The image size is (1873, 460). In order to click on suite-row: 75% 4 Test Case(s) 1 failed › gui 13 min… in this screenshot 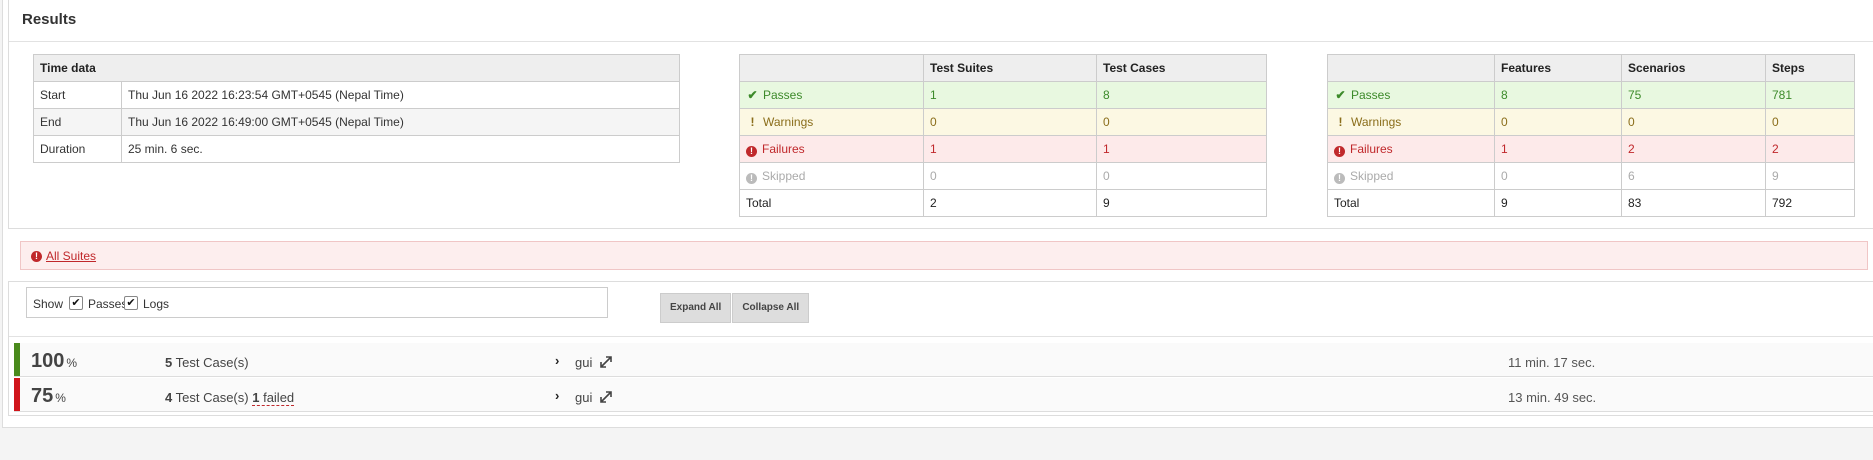, I will do `click(943, 395)`.